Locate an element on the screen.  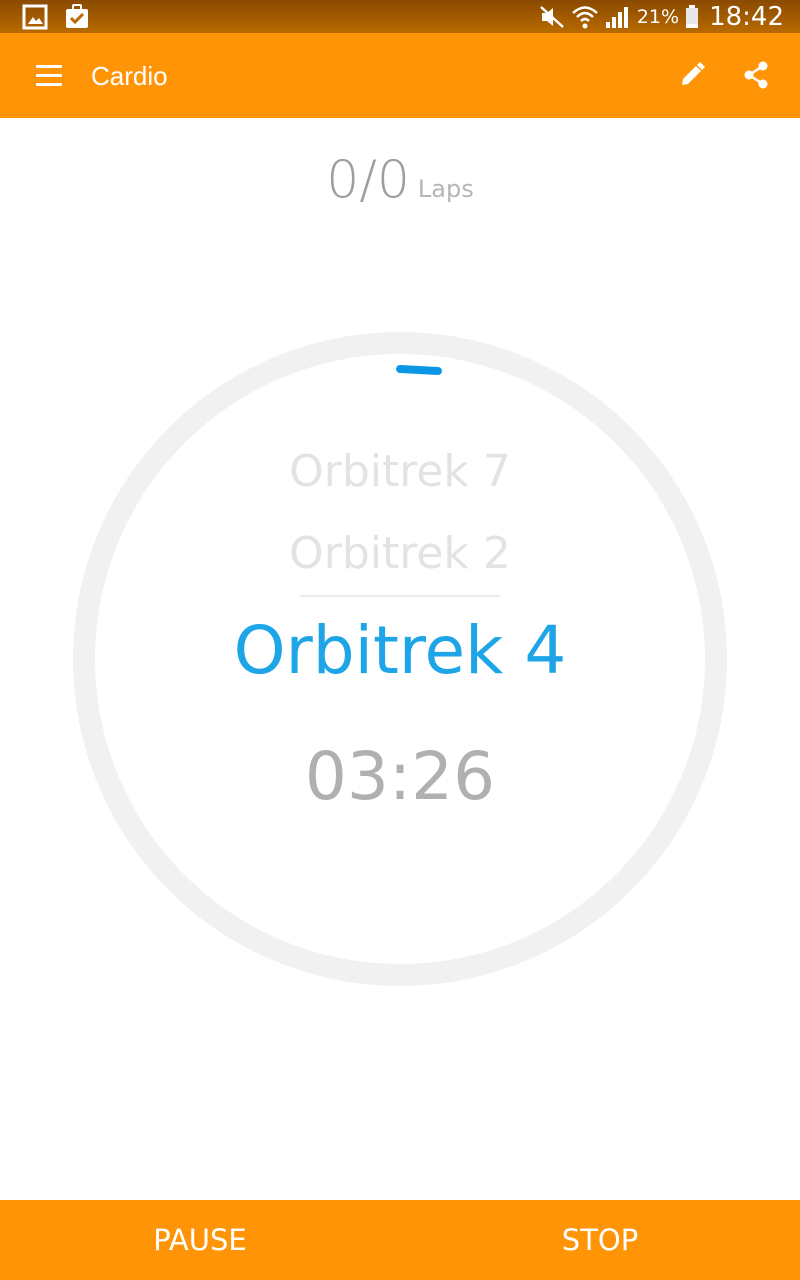
status-bar: 21% 18:42 is located at coordinates (400, 16).